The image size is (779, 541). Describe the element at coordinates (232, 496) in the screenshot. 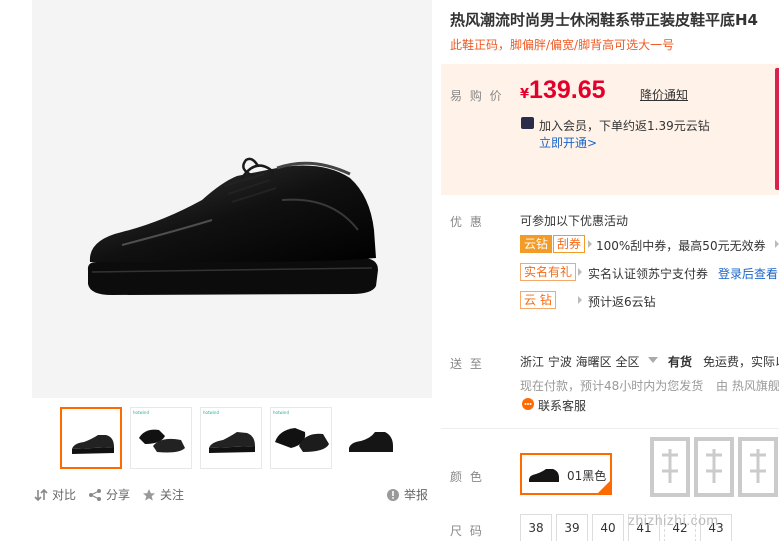

I see `gallery-actions: 对比 分享 关注 举报` at that location.